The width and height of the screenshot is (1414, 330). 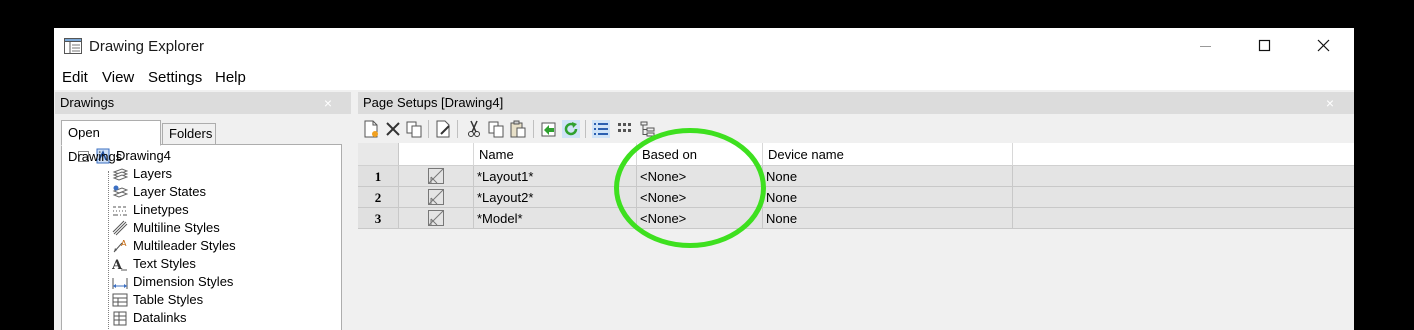 What do you see at coordinates (857, 129) in the screenshot?
I see `page-setups-toolbar` at bounding box center [857, 129].